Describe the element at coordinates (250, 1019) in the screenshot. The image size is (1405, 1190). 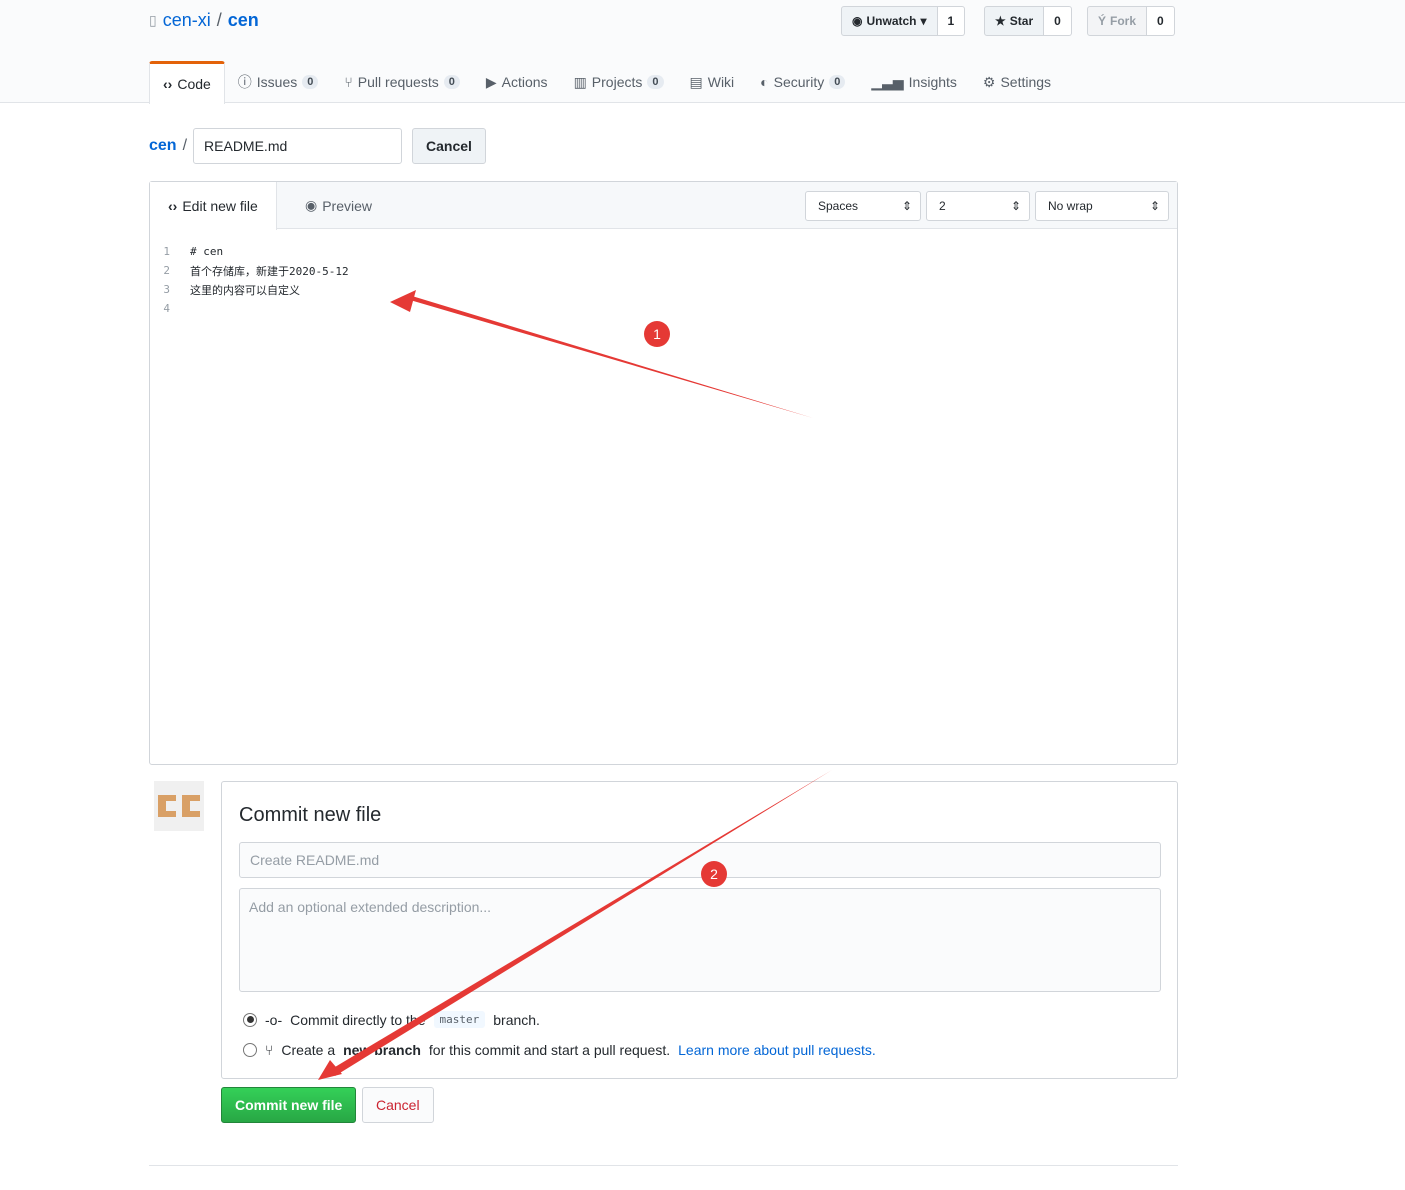
I see `radio-commit-direct` at that location.